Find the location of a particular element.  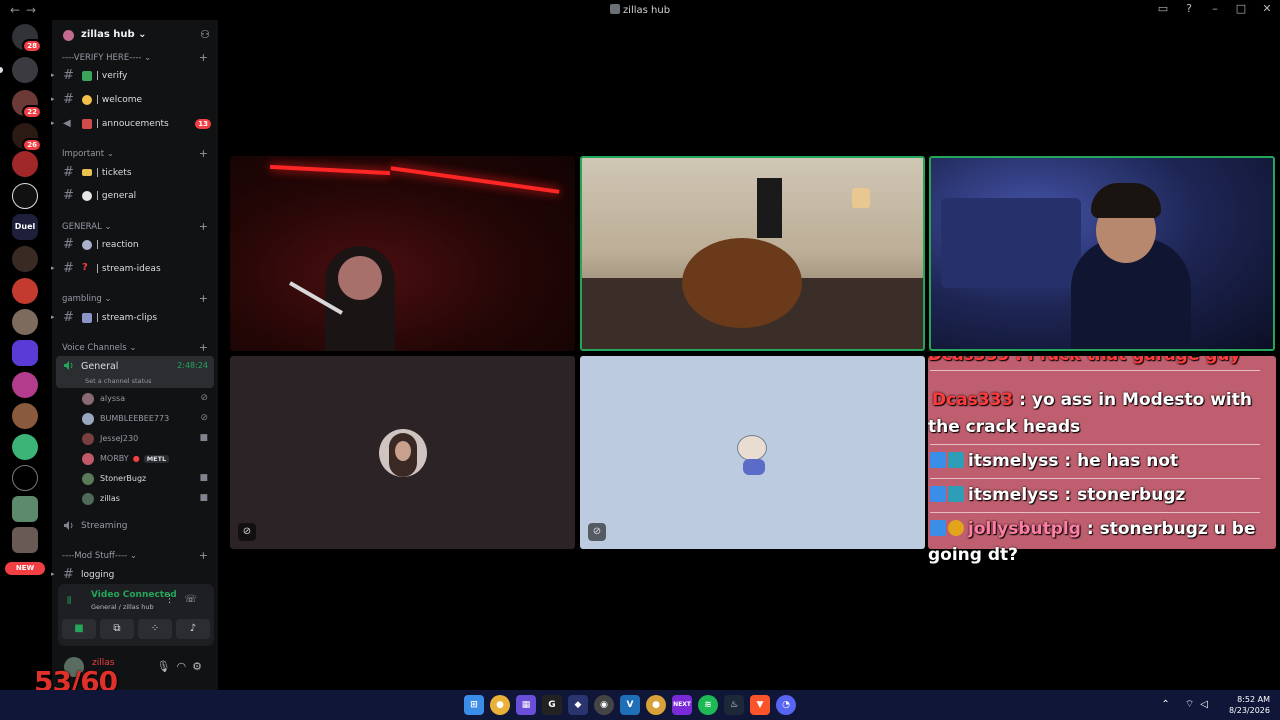

screenshare-button: ⧉ is located at coordinates (117, 629).